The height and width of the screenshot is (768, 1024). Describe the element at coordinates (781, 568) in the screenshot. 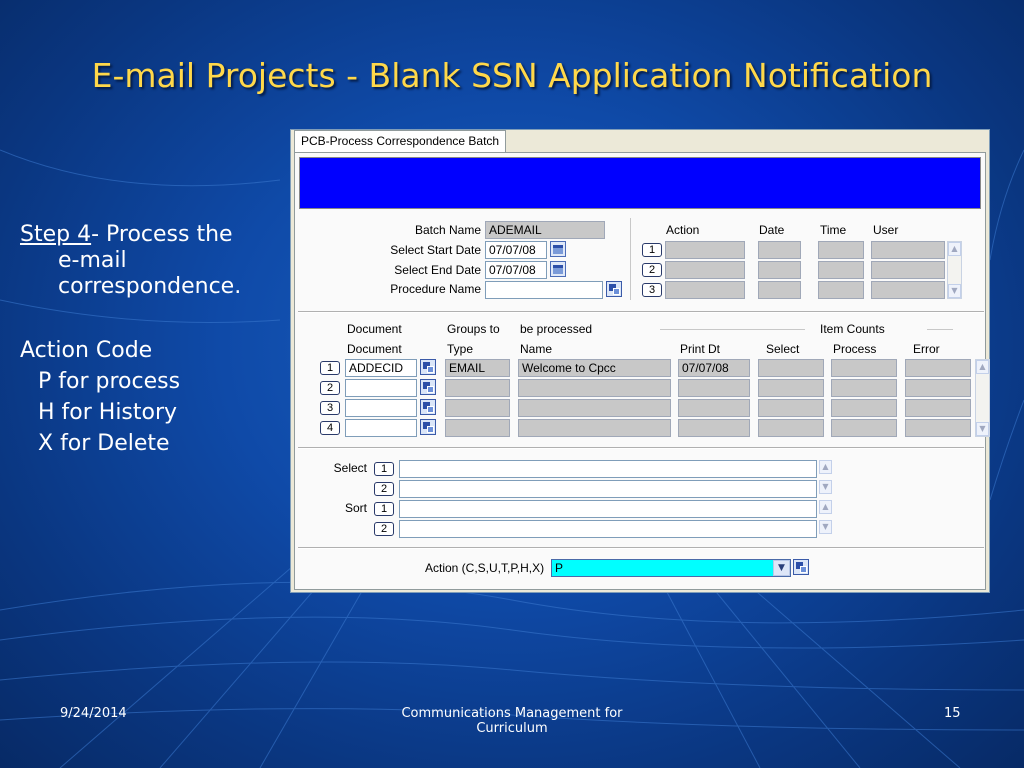

I see `chevron-down-icon: ▼` at that location.